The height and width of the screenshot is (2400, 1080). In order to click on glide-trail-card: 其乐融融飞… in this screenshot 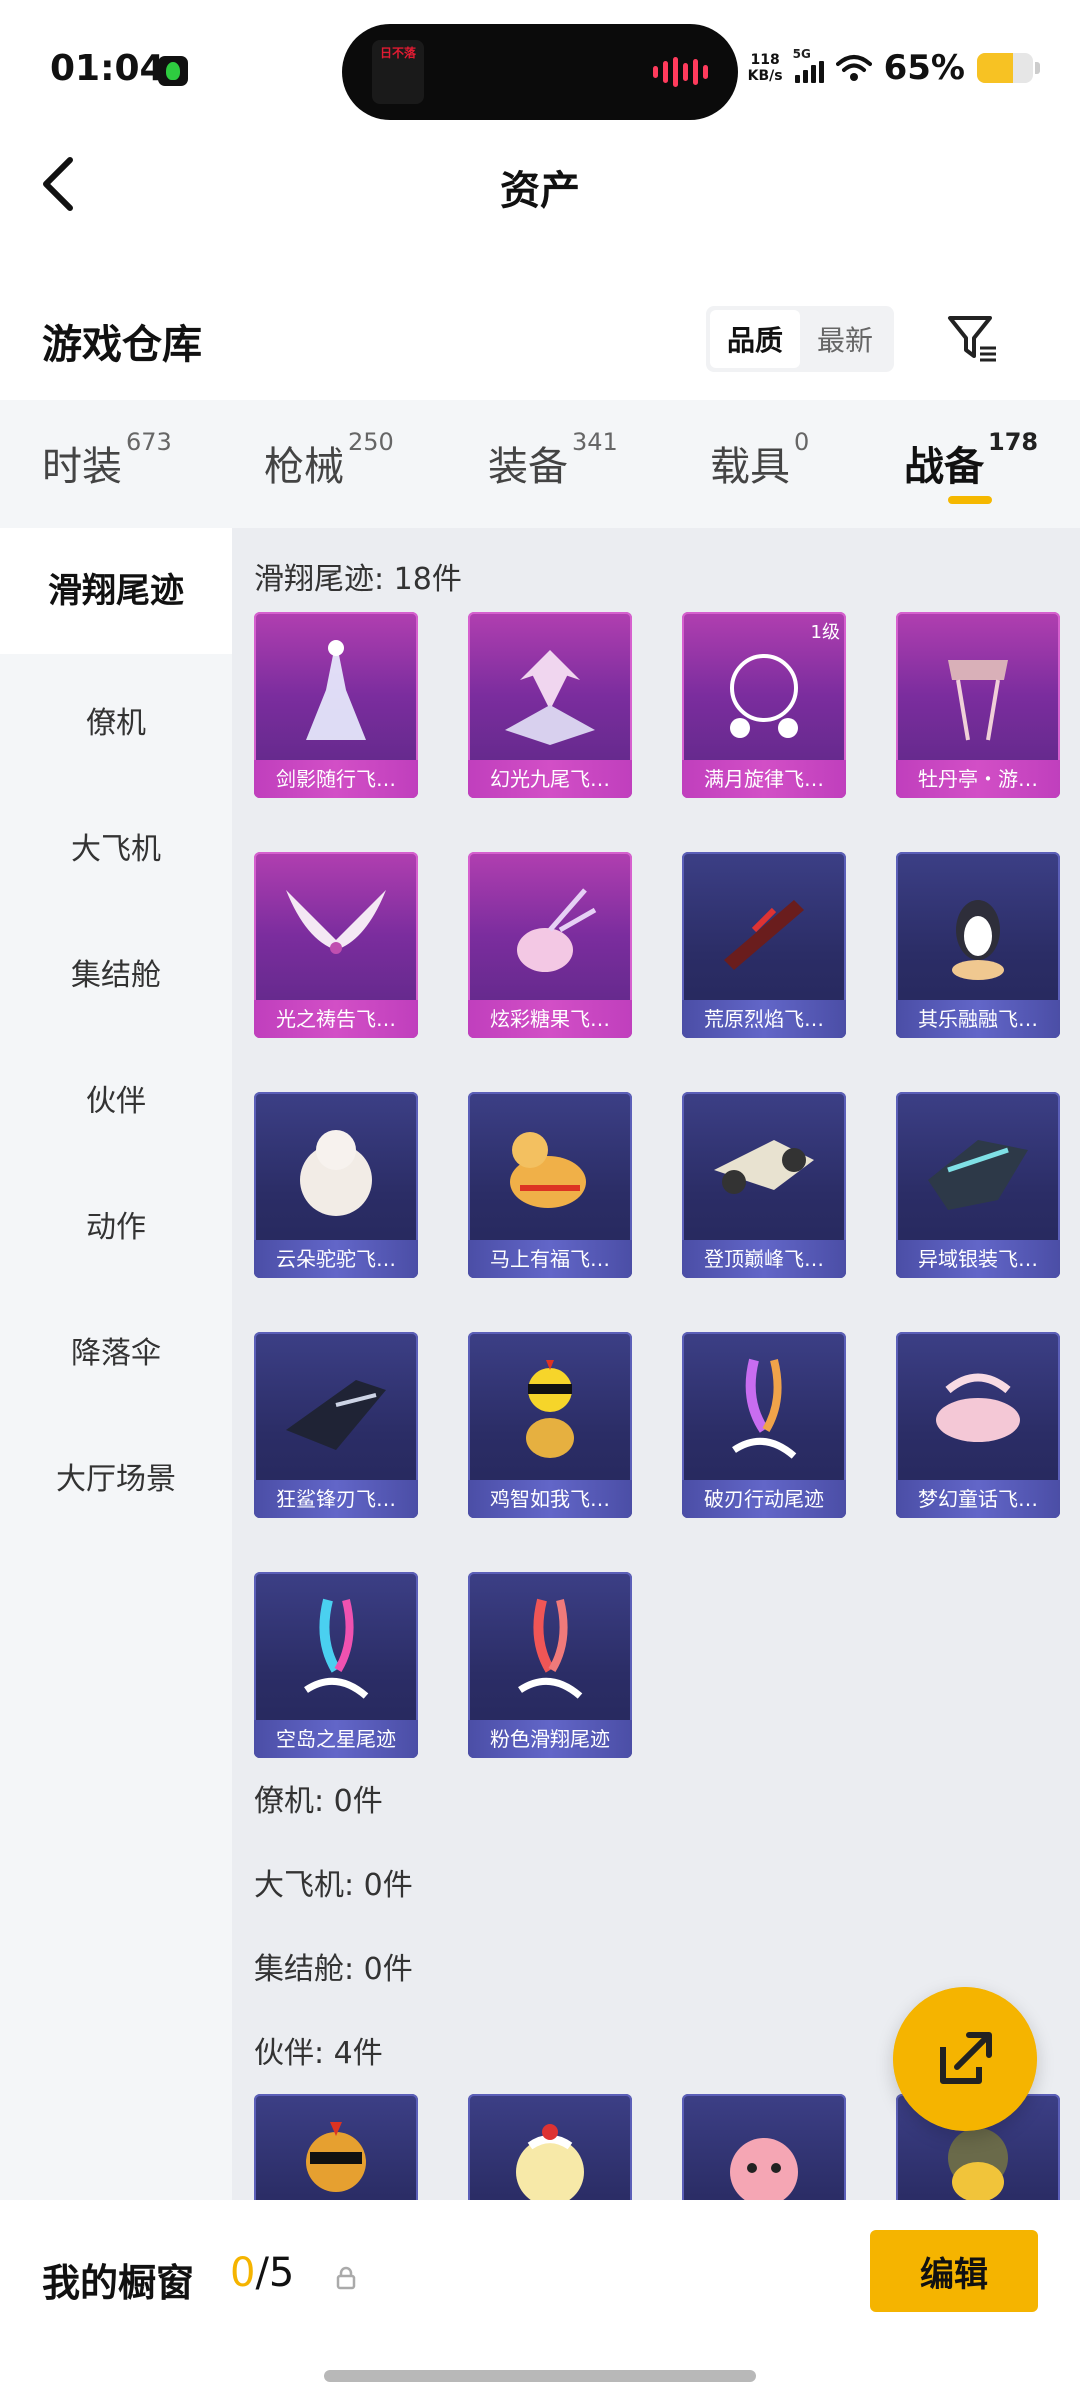, I will do `click(978, 945)`.